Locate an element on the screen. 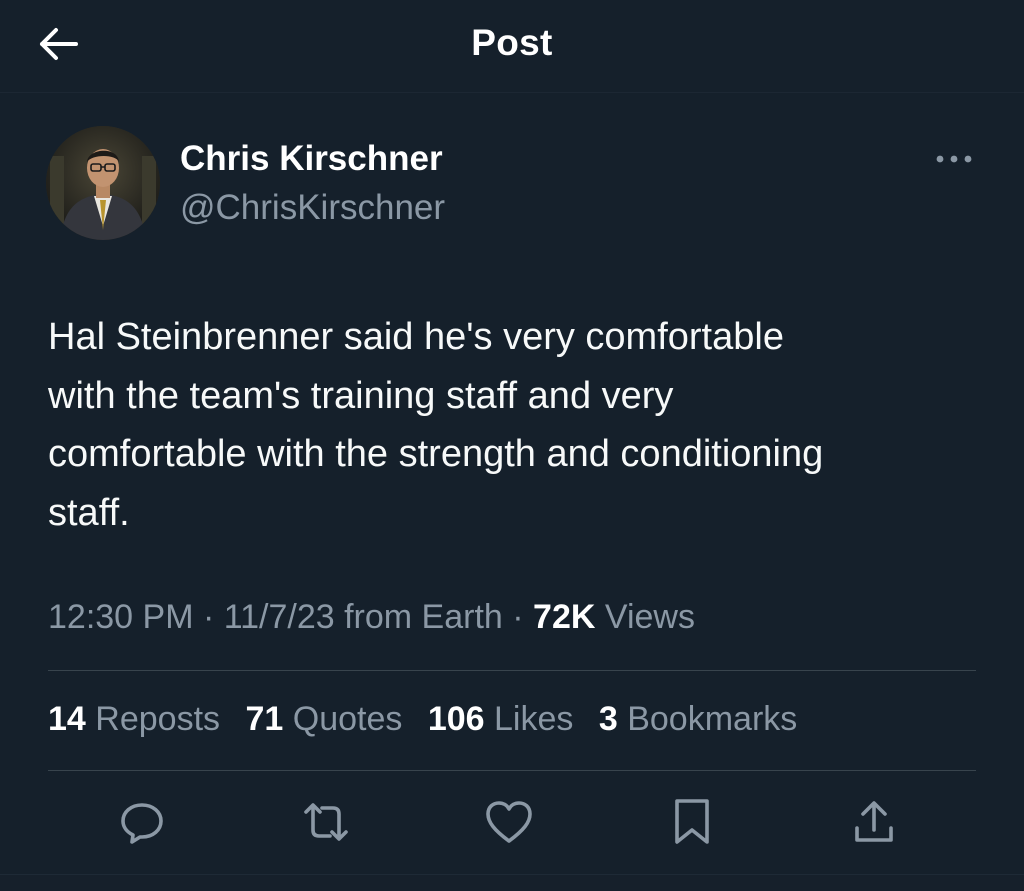  page-title: Post is located at coordinates (512, 42).